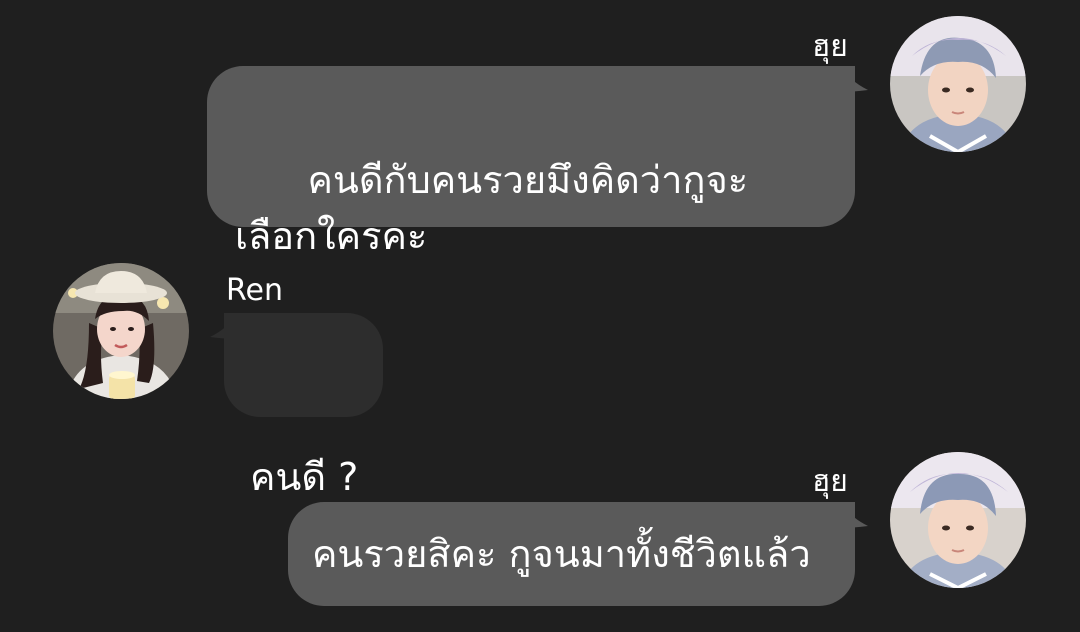 This screenshot has width=1080, height=632. What do you see at coordinates (254, 290) in the screenshot?
I see `sender-name: Ren` at bounding box center [254, 290].